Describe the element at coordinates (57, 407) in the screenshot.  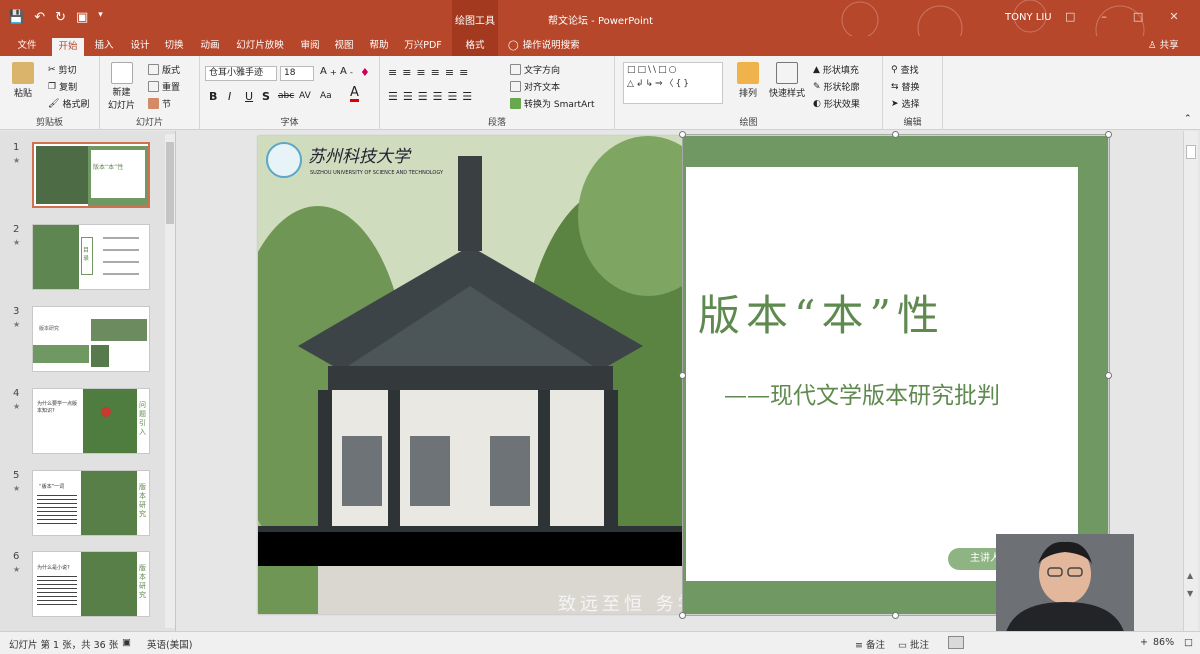
I see `thumb-text: 为什么要学一点版本知识?` at that location.